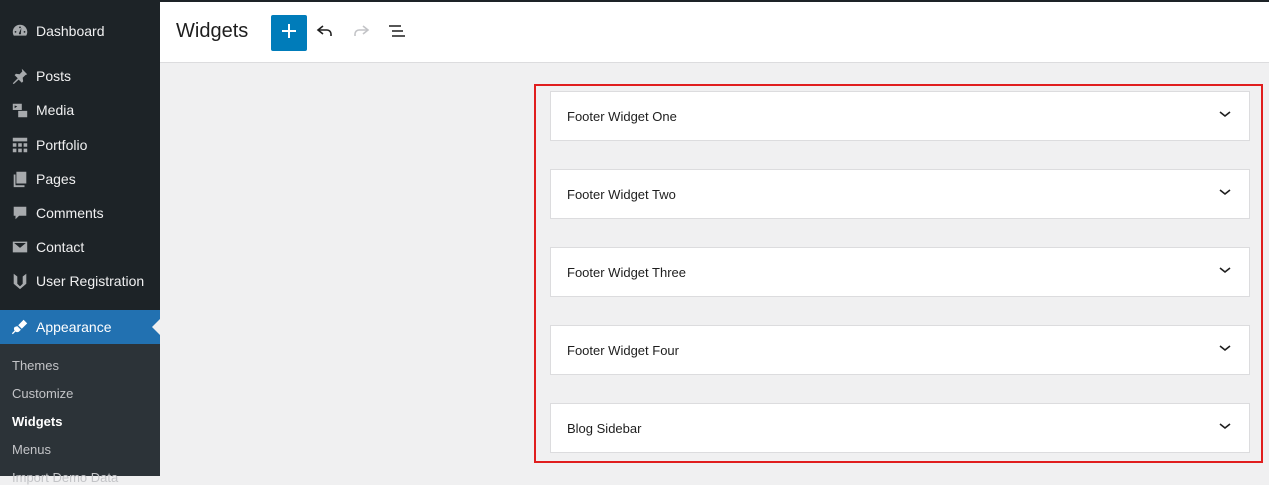 This screenshot has width=1269, height=485. Describe the element at coordinates (18, 110) in the screenshot. I see `media-icon` at that location.